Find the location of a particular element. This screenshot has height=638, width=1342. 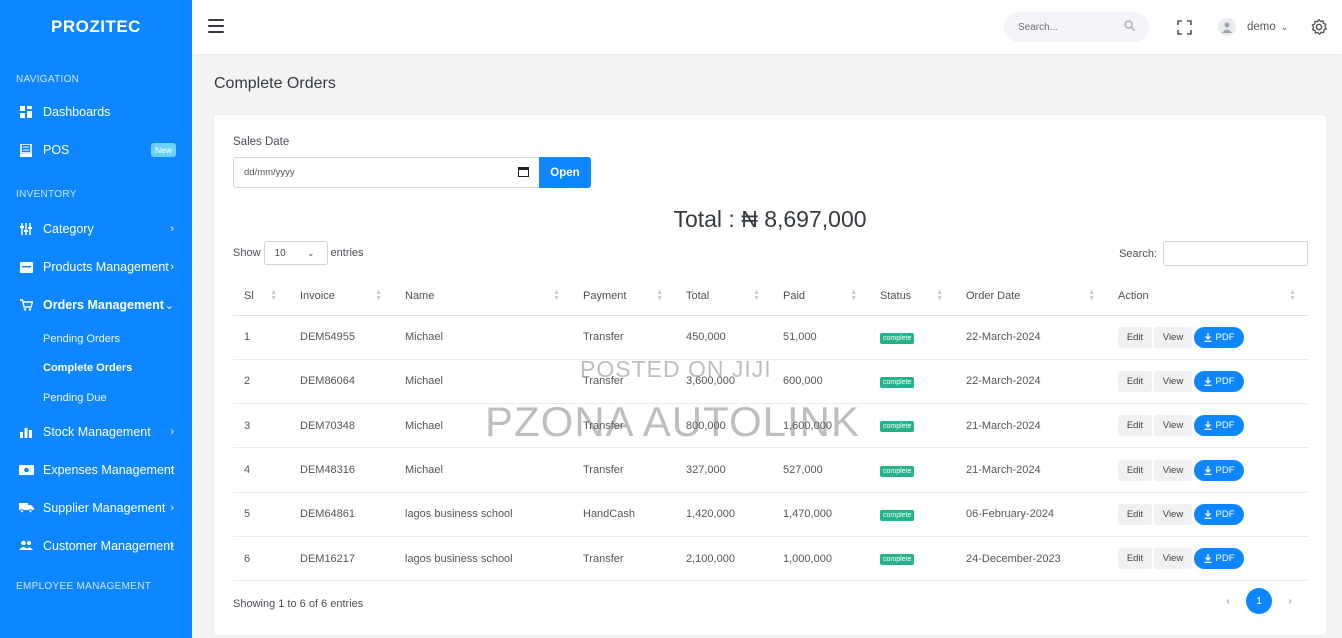

col-header-name: Name ▲ ▼ is located at coordinates (483, 296).